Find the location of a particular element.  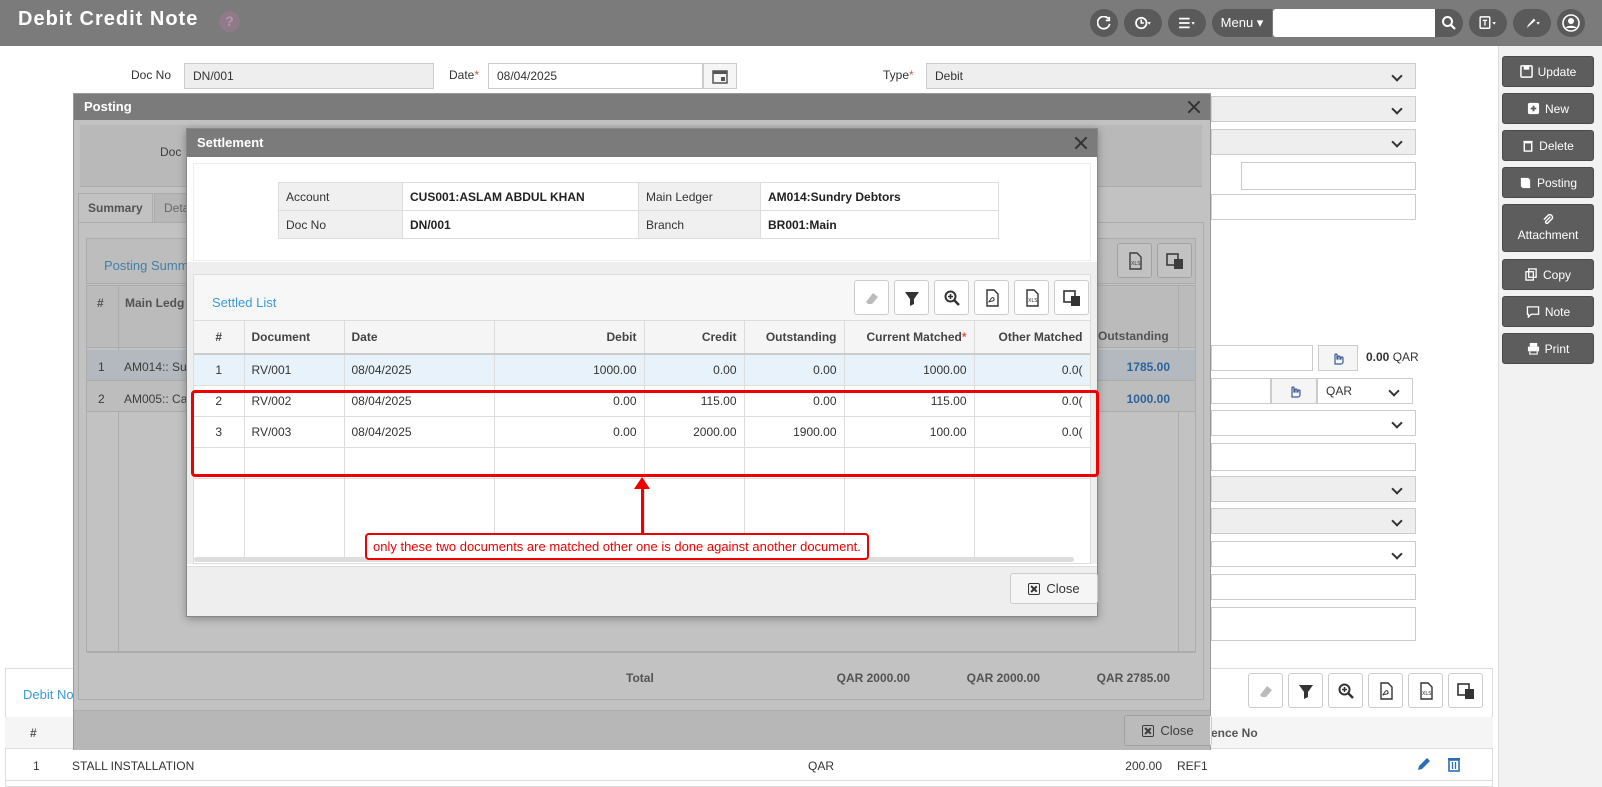

search-icon is located at coordinates (1449, 23).